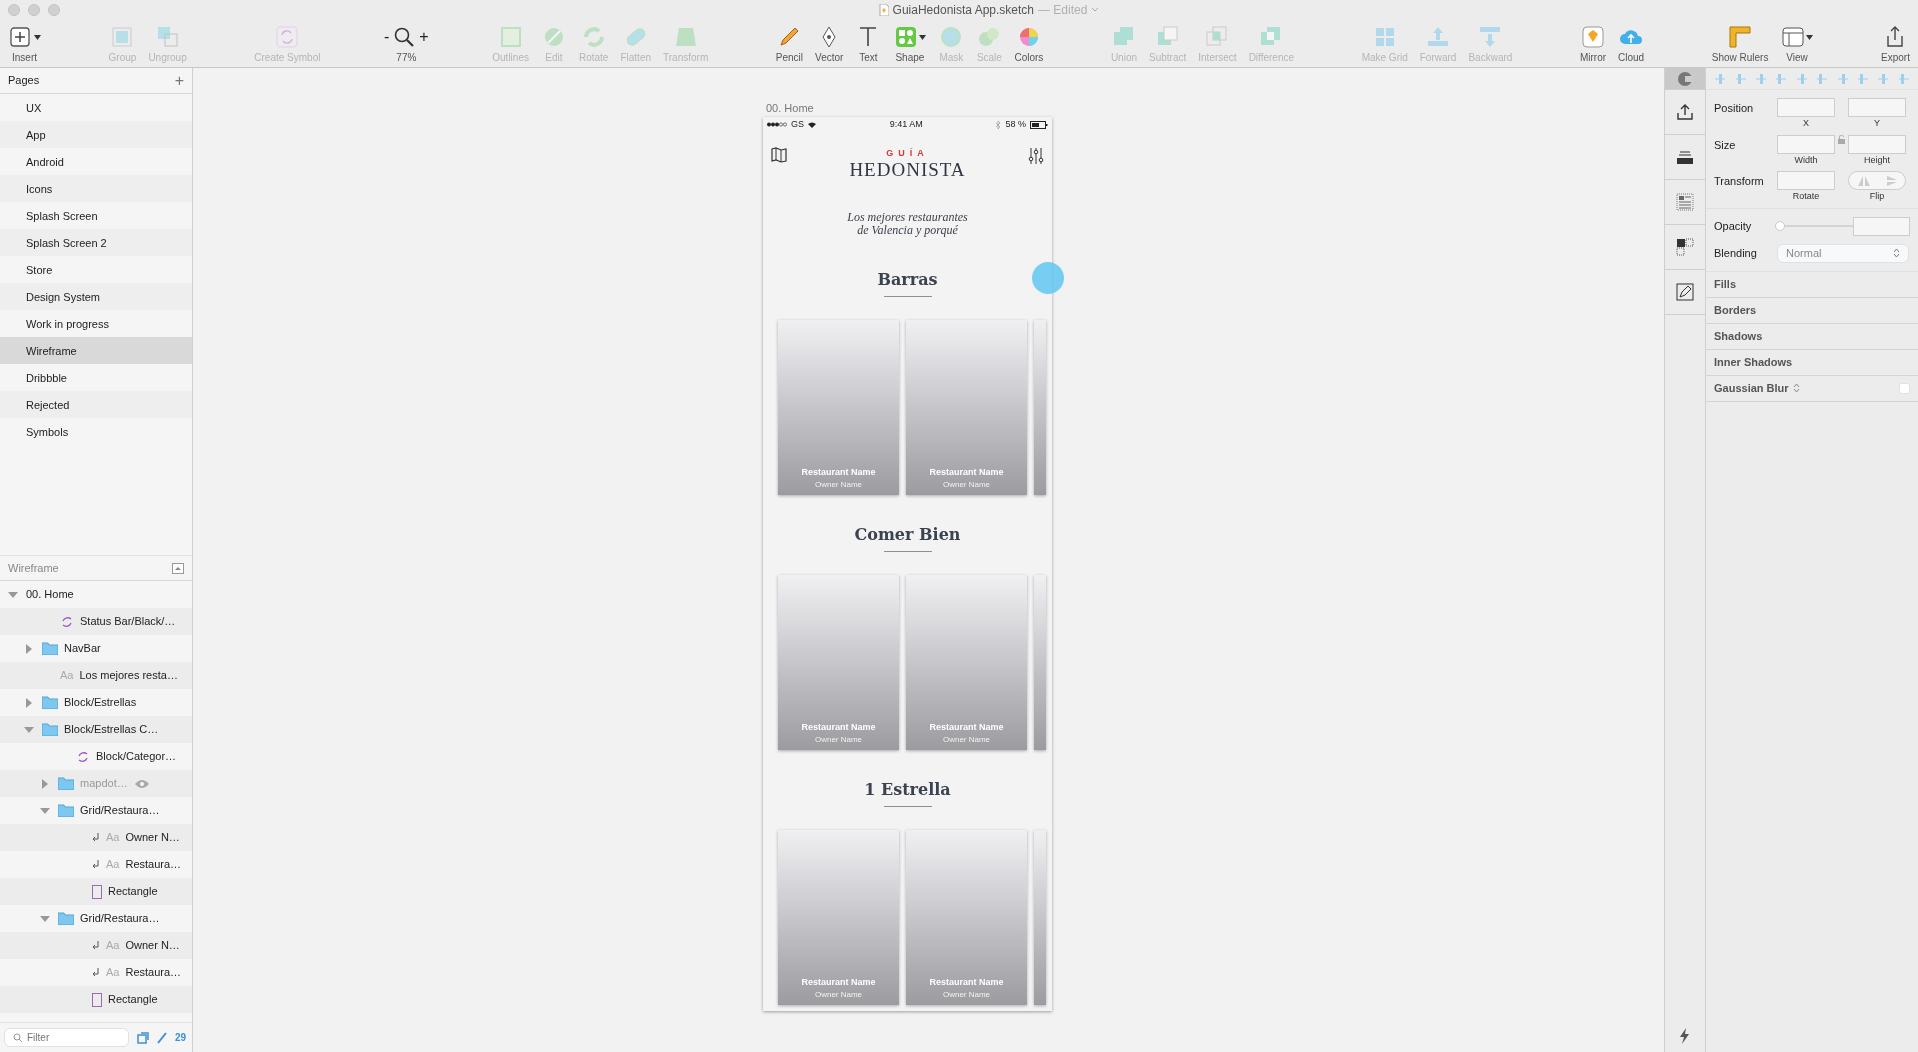 This screenshot has height=1052, width=1918. I want to click on page-item: Icons, so click(96, 188).